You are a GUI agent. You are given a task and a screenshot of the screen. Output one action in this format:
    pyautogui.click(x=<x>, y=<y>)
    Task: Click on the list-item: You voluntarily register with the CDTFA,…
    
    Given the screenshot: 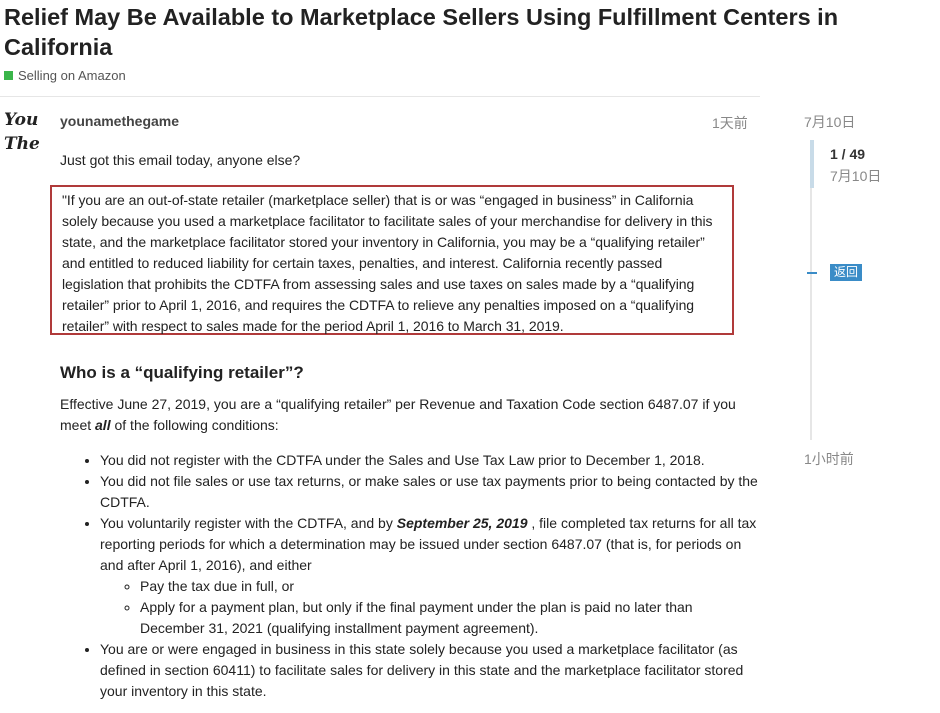 What is the action you would take?
    pyautogui.click(x=430, y=576)
    